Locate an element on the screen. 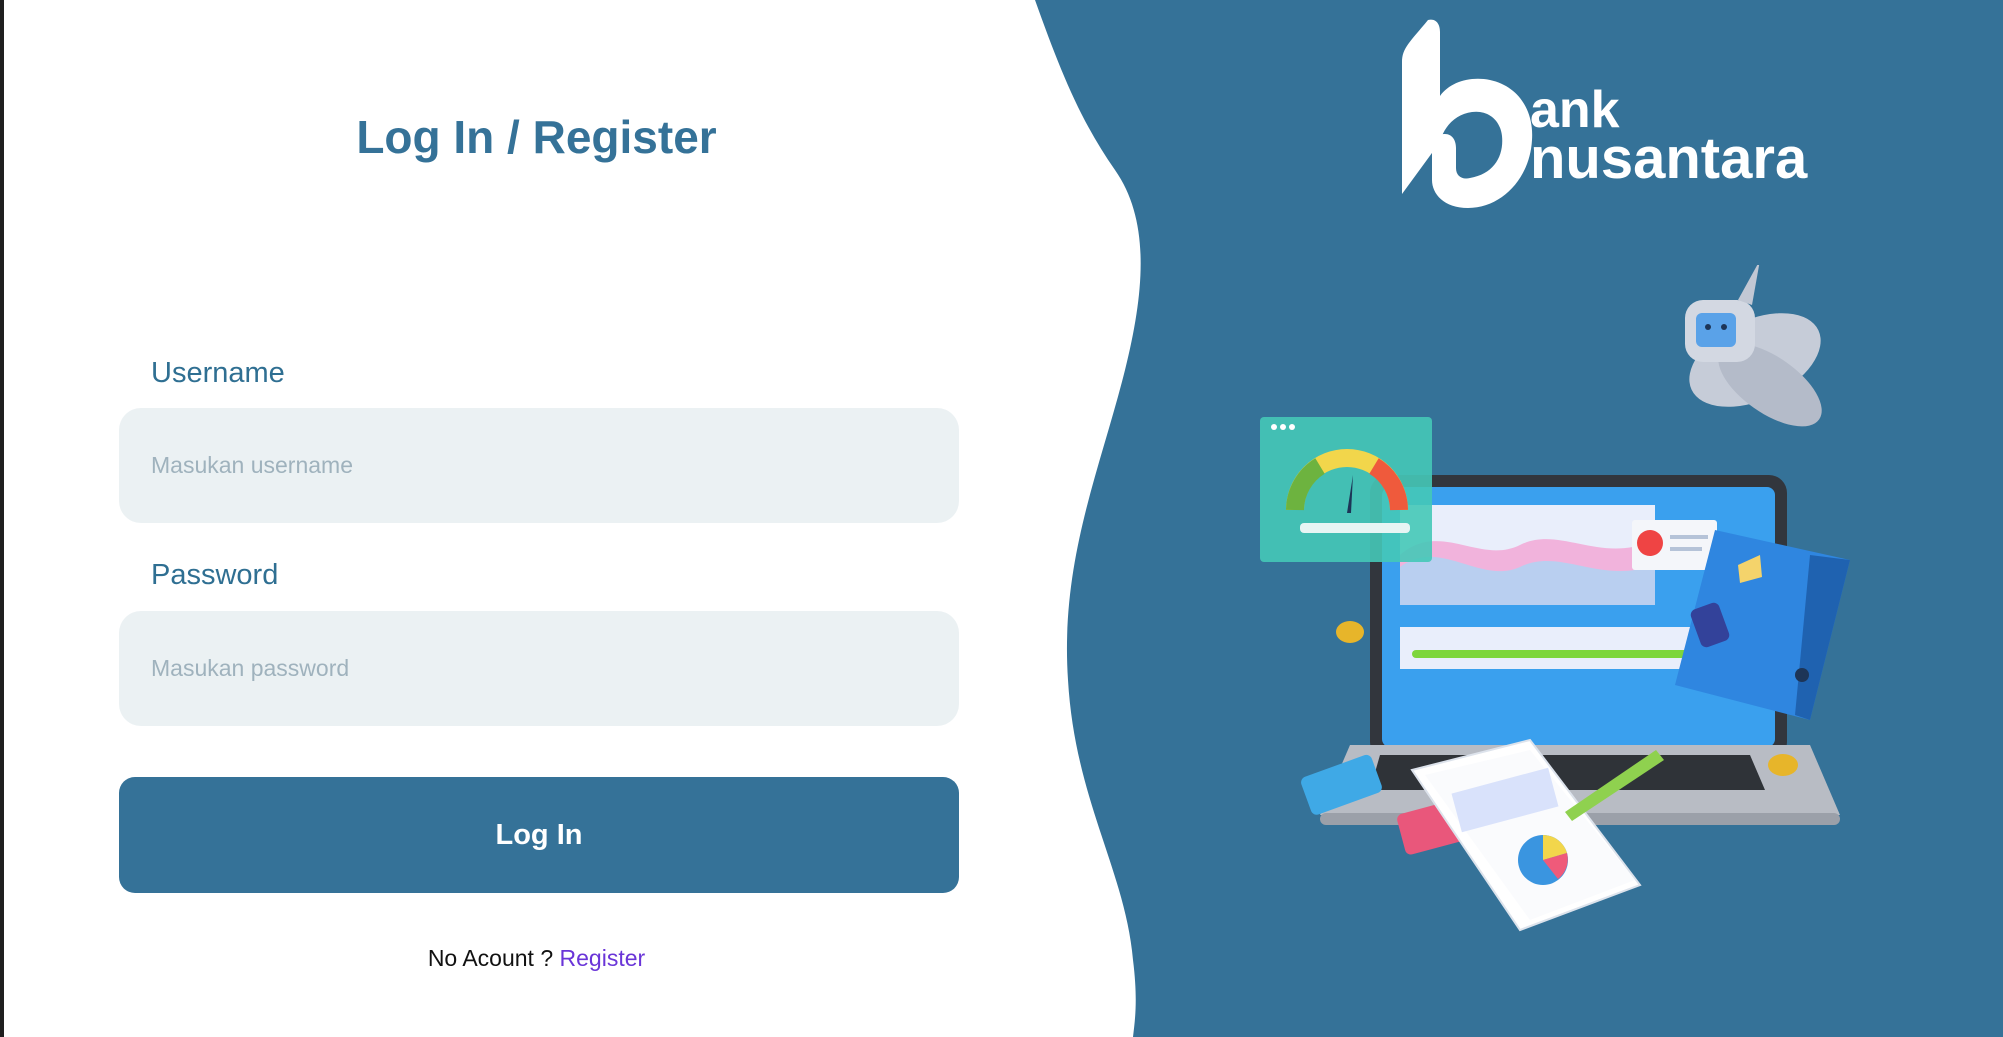 The image size is (2003, 1037). username-input is located at coordinates (539, 465).